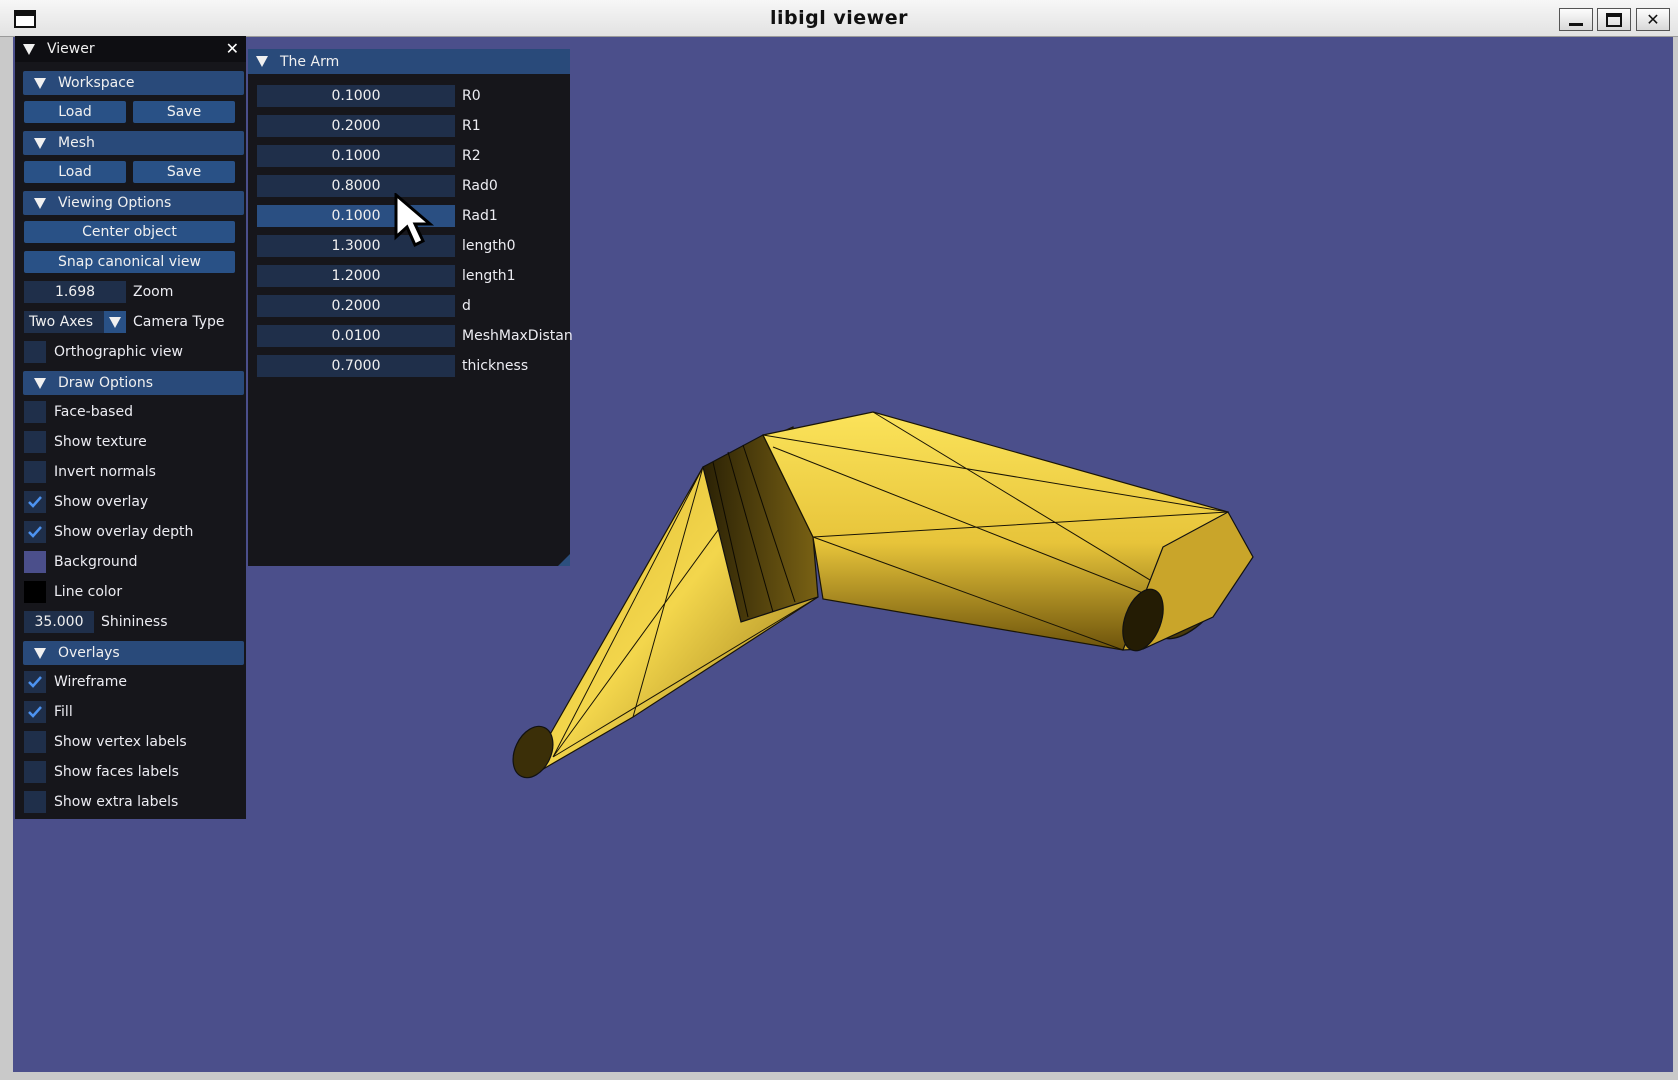 The image size is (1678, 1080). I want to click on close-window-button: ✕, so click(1653, 19).